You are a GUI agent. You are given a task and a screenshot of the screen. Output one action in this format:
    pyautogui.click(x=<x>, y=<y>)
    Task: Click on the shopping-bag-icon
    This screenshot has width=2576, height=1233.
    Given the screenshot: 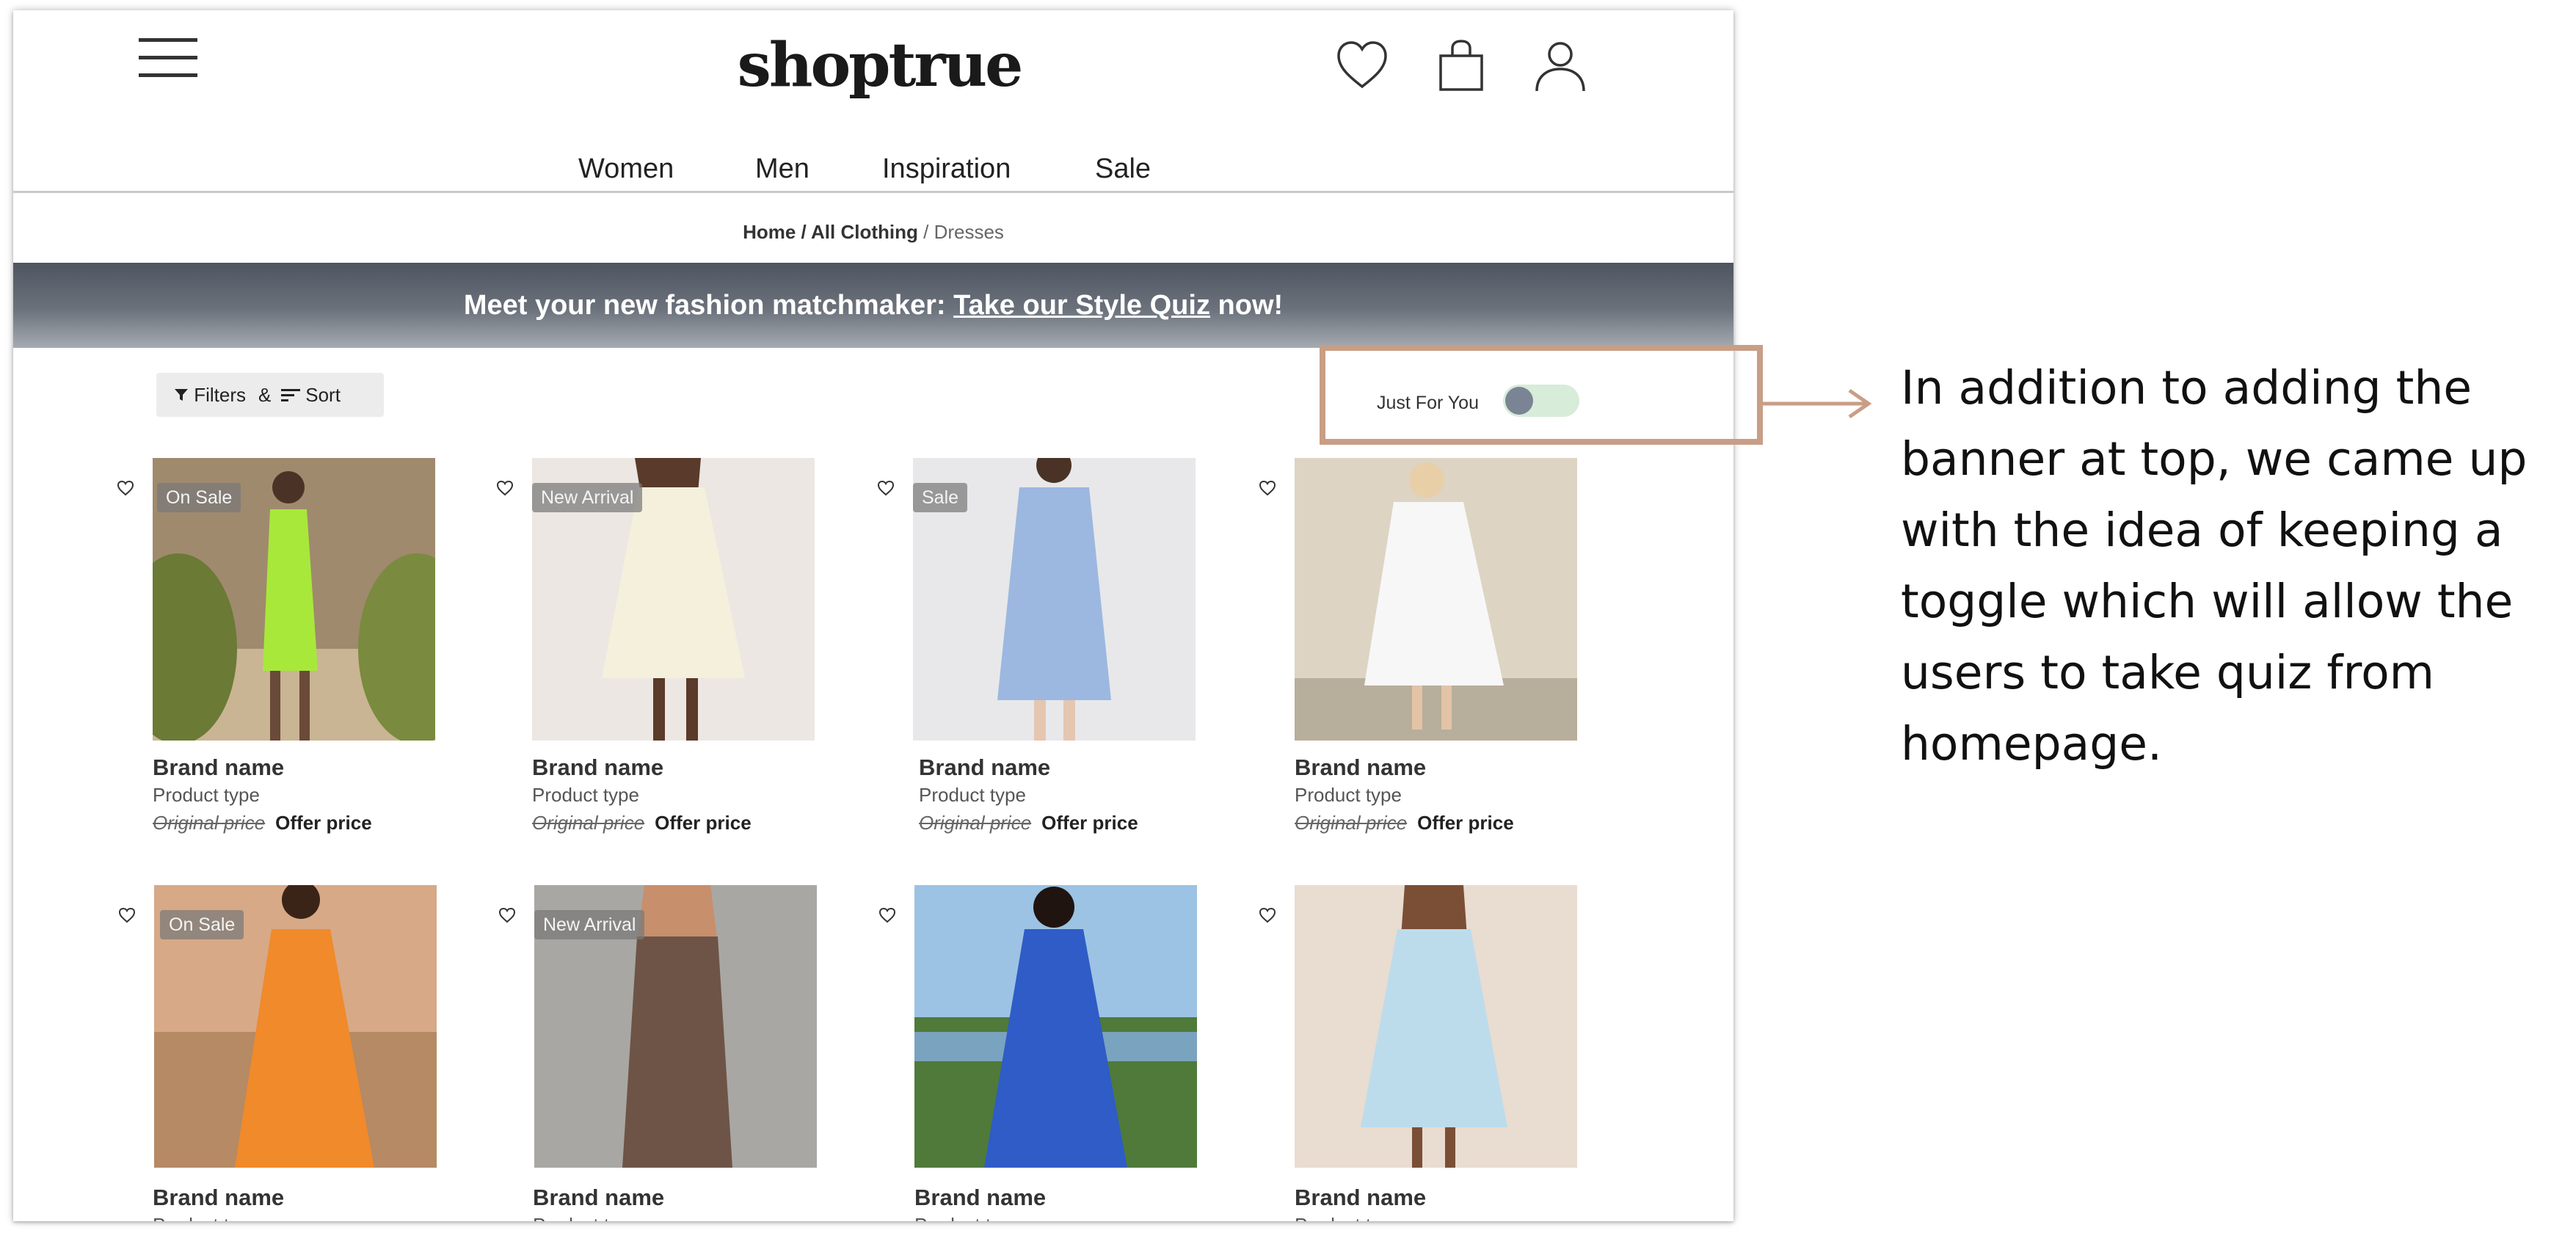 What is the action you would take?
    pyautogui.click(x=1461, y=66)
    